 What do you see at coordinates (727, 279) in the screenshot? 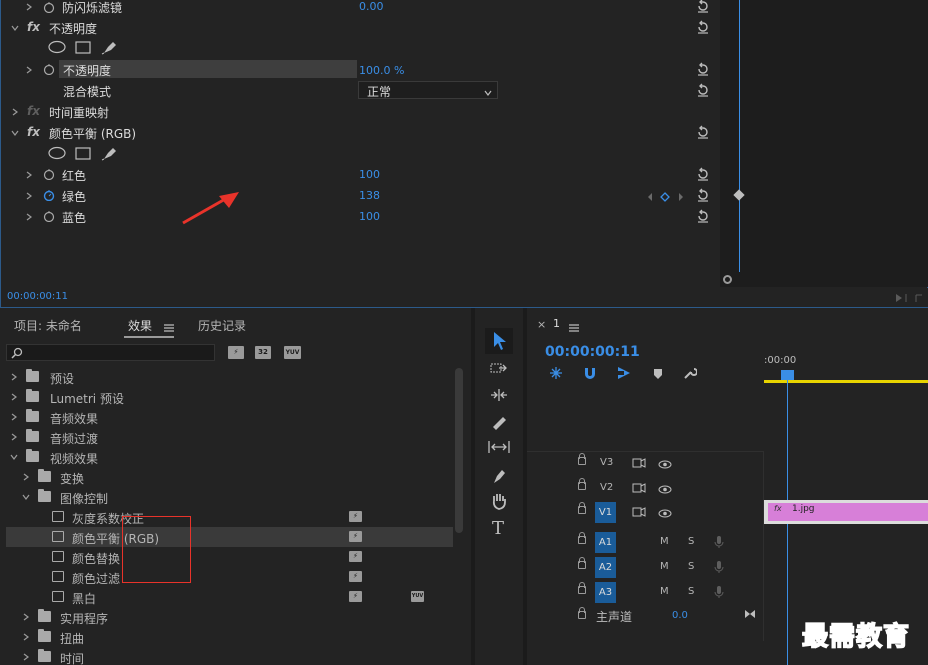
I see `scroll-handle-icon` at bounding box center [727, 279].